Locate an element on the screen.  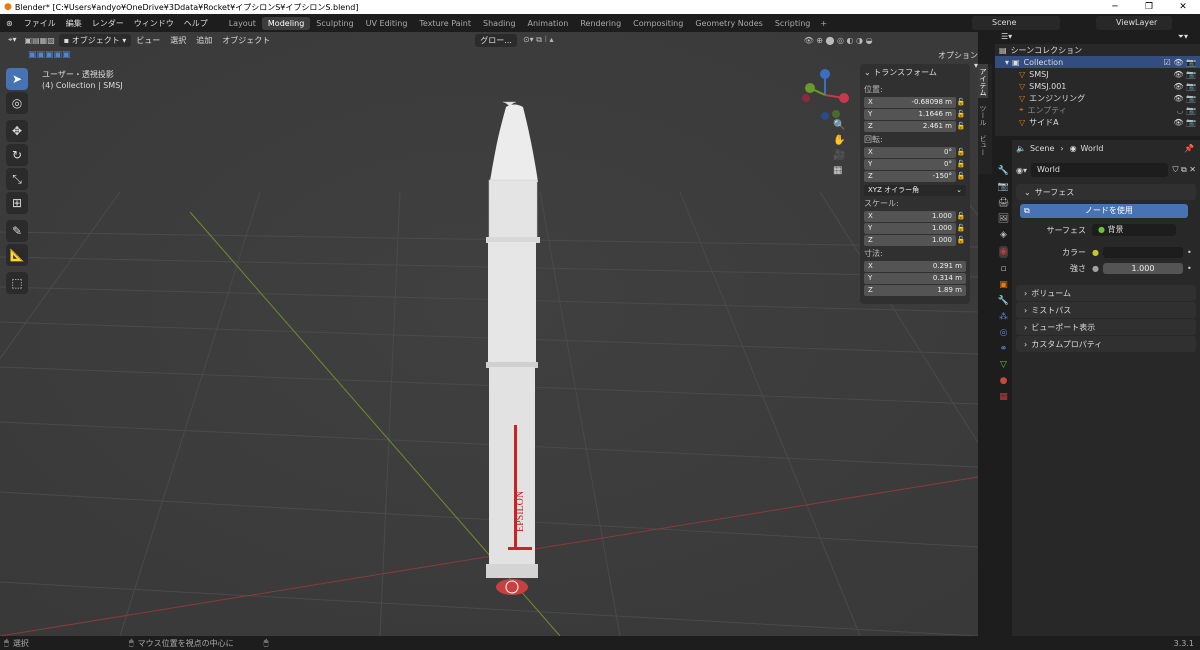
outliner-scene-collection: ▤ シーンコレクション is located at coordinates (1097, 50).